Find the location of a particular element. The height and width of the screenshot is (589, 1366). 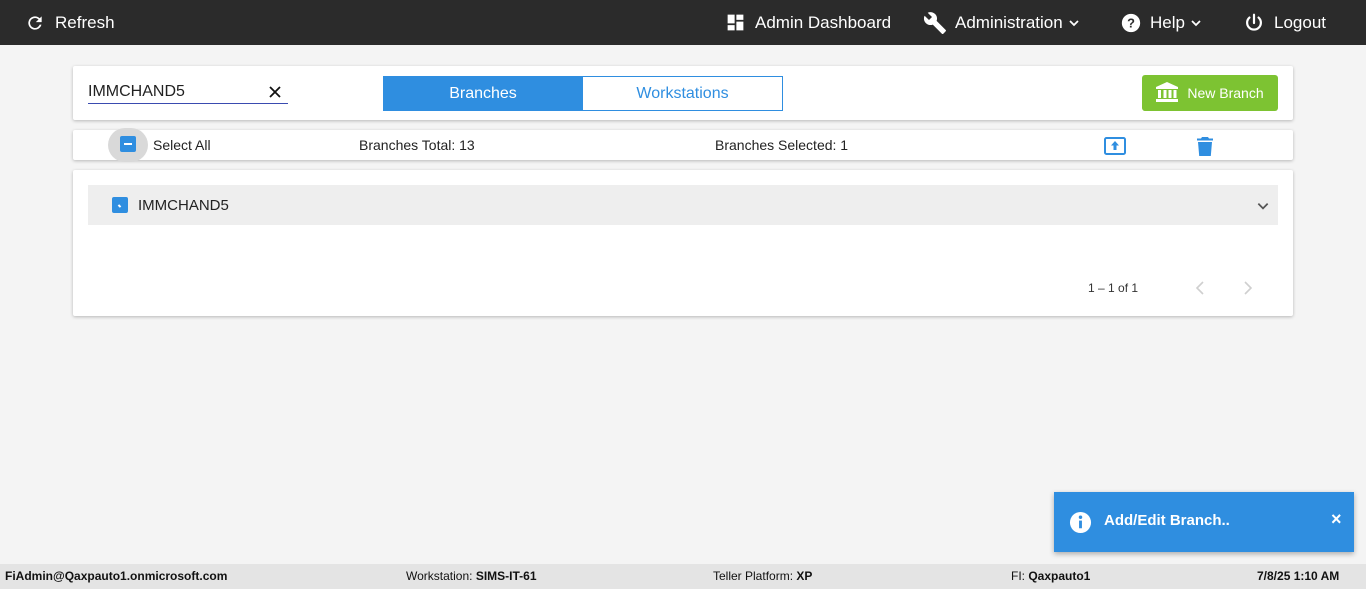

select-all-checkbox is located at coordinates (128, 144).